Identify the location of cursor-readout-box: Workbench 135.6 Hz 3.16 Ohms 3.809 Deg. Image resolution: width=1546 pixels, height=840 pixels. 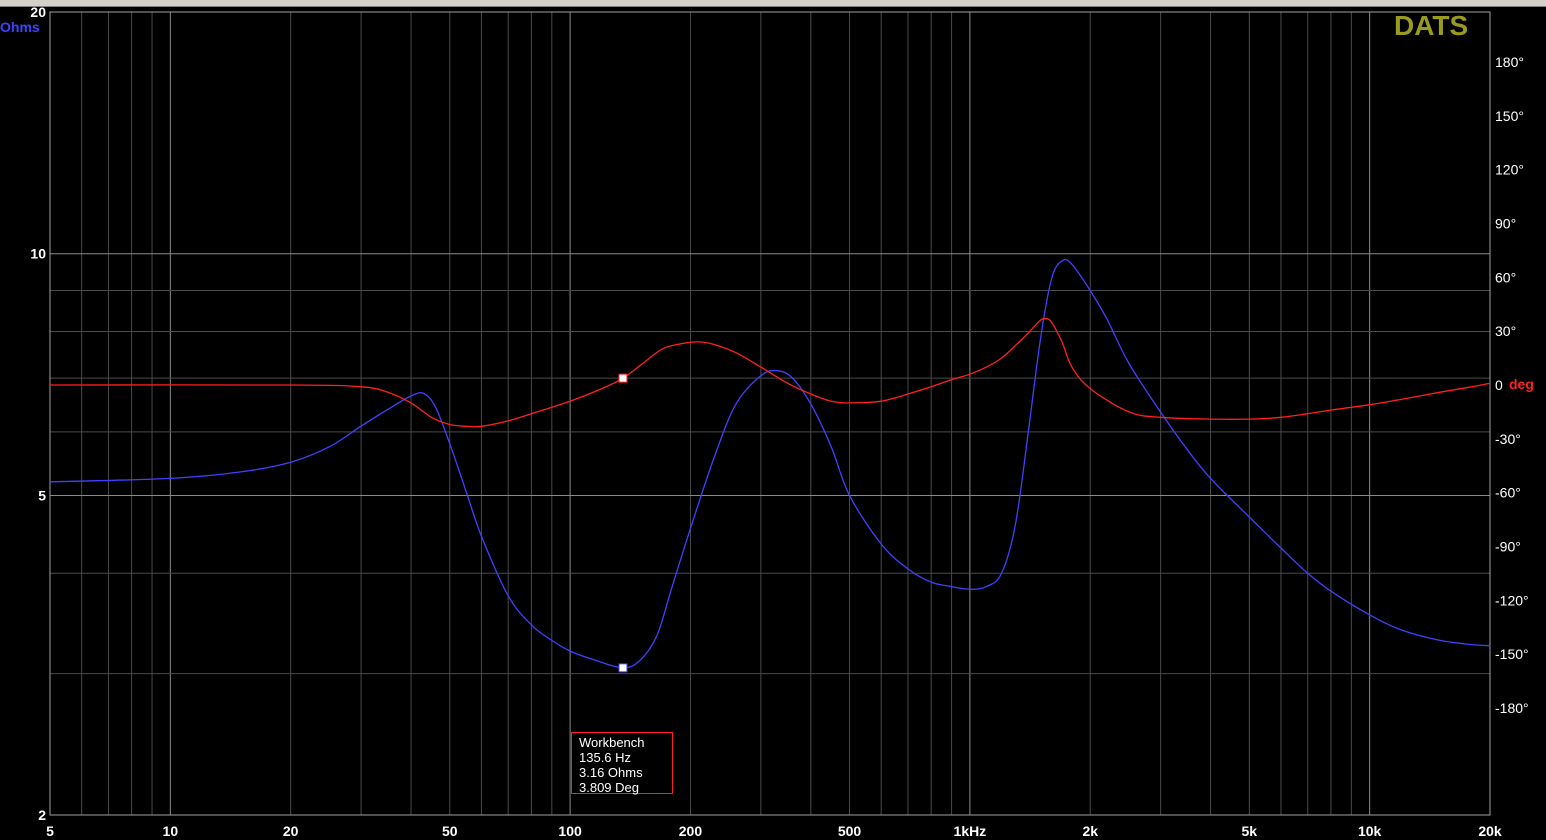
(622, 763).